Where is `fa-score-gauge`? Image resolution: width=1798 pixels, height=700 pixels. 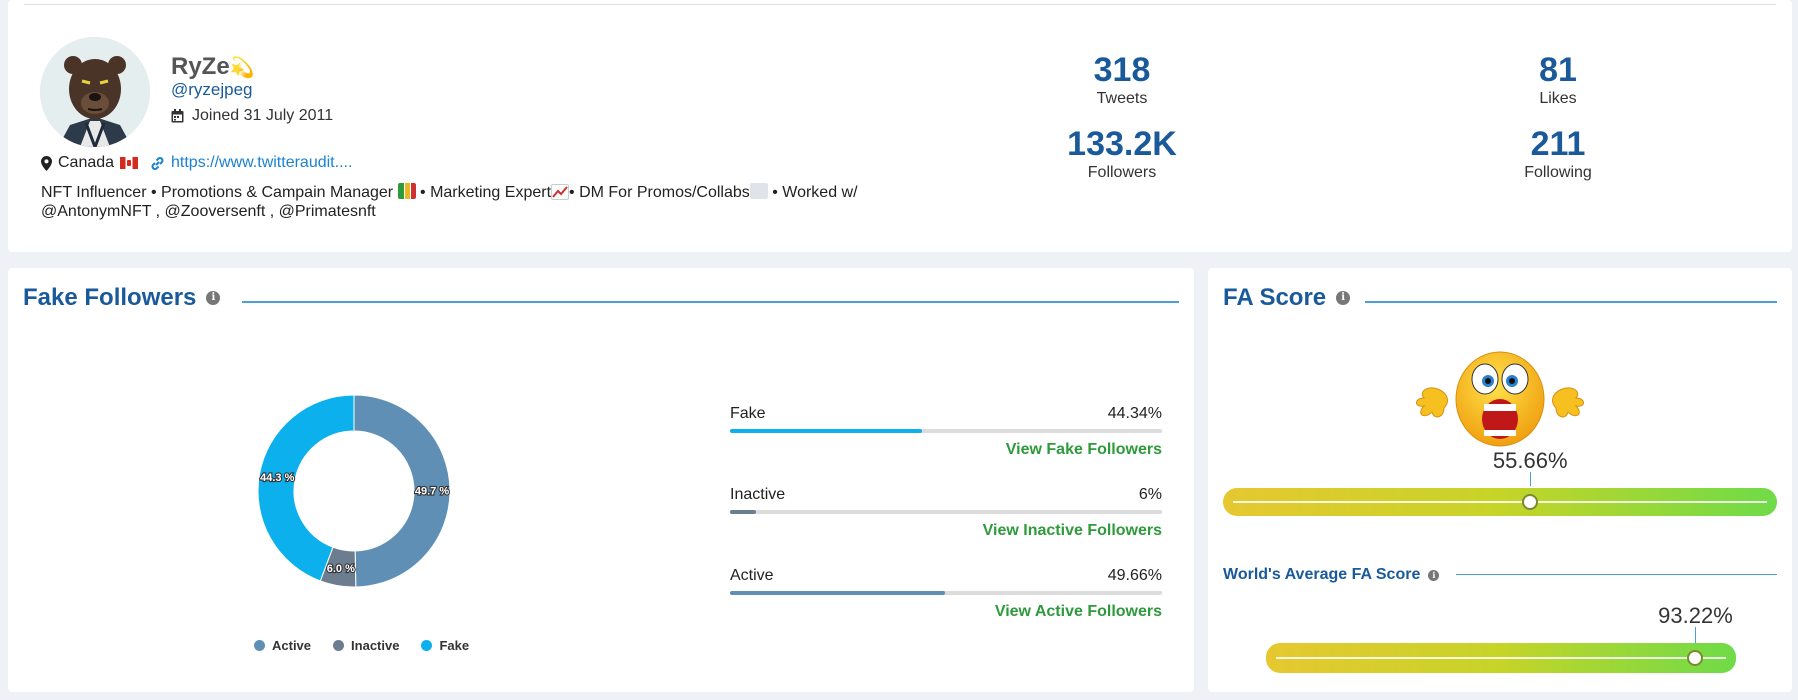
fa-score-gauge is located at coordinates (1500, 502).